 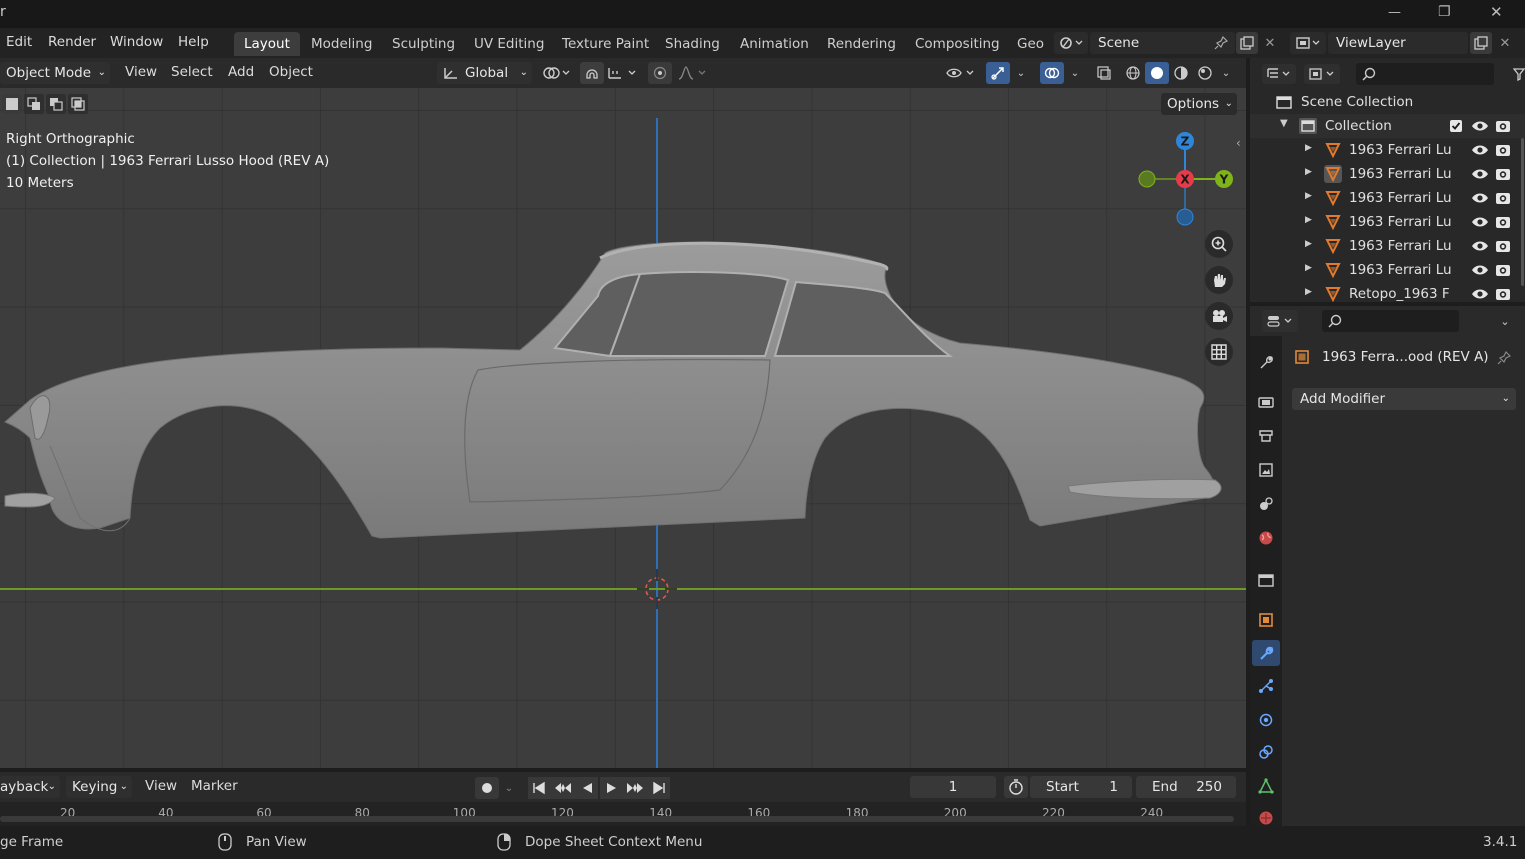 I want to click on physics-tab-icon, so click(x=1266, y=720).